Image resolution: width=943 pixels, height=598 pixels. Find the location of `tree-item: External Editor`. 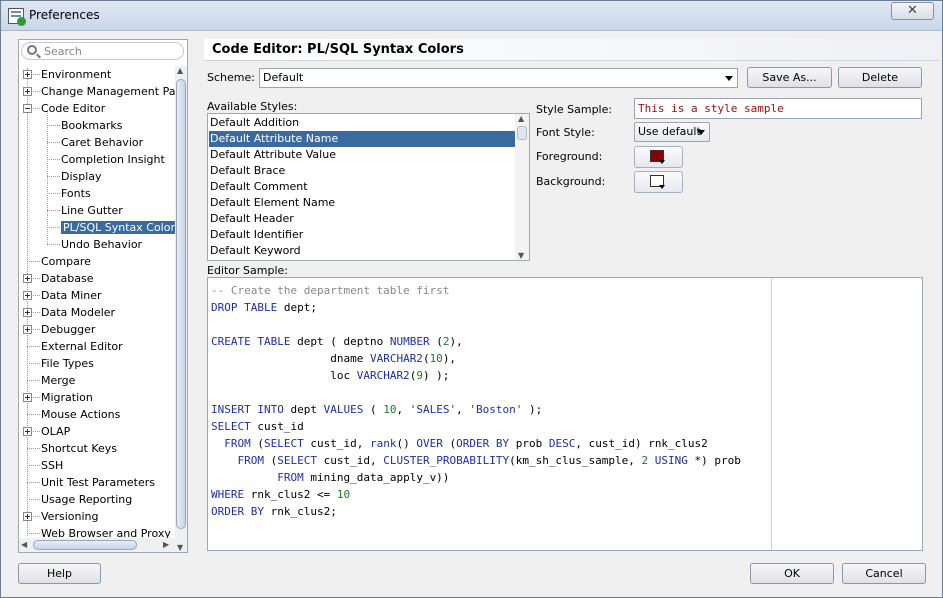

tree-item: External Editor is located at coordinates (82, 346).